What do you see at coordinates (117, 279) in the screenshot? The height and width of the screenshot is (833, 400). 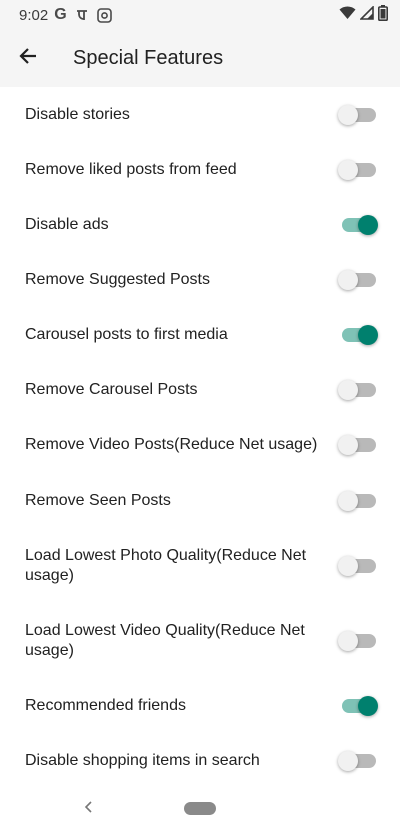 I see `setting-label: Remove Suggested Posts` at bounding box center [117, 279].